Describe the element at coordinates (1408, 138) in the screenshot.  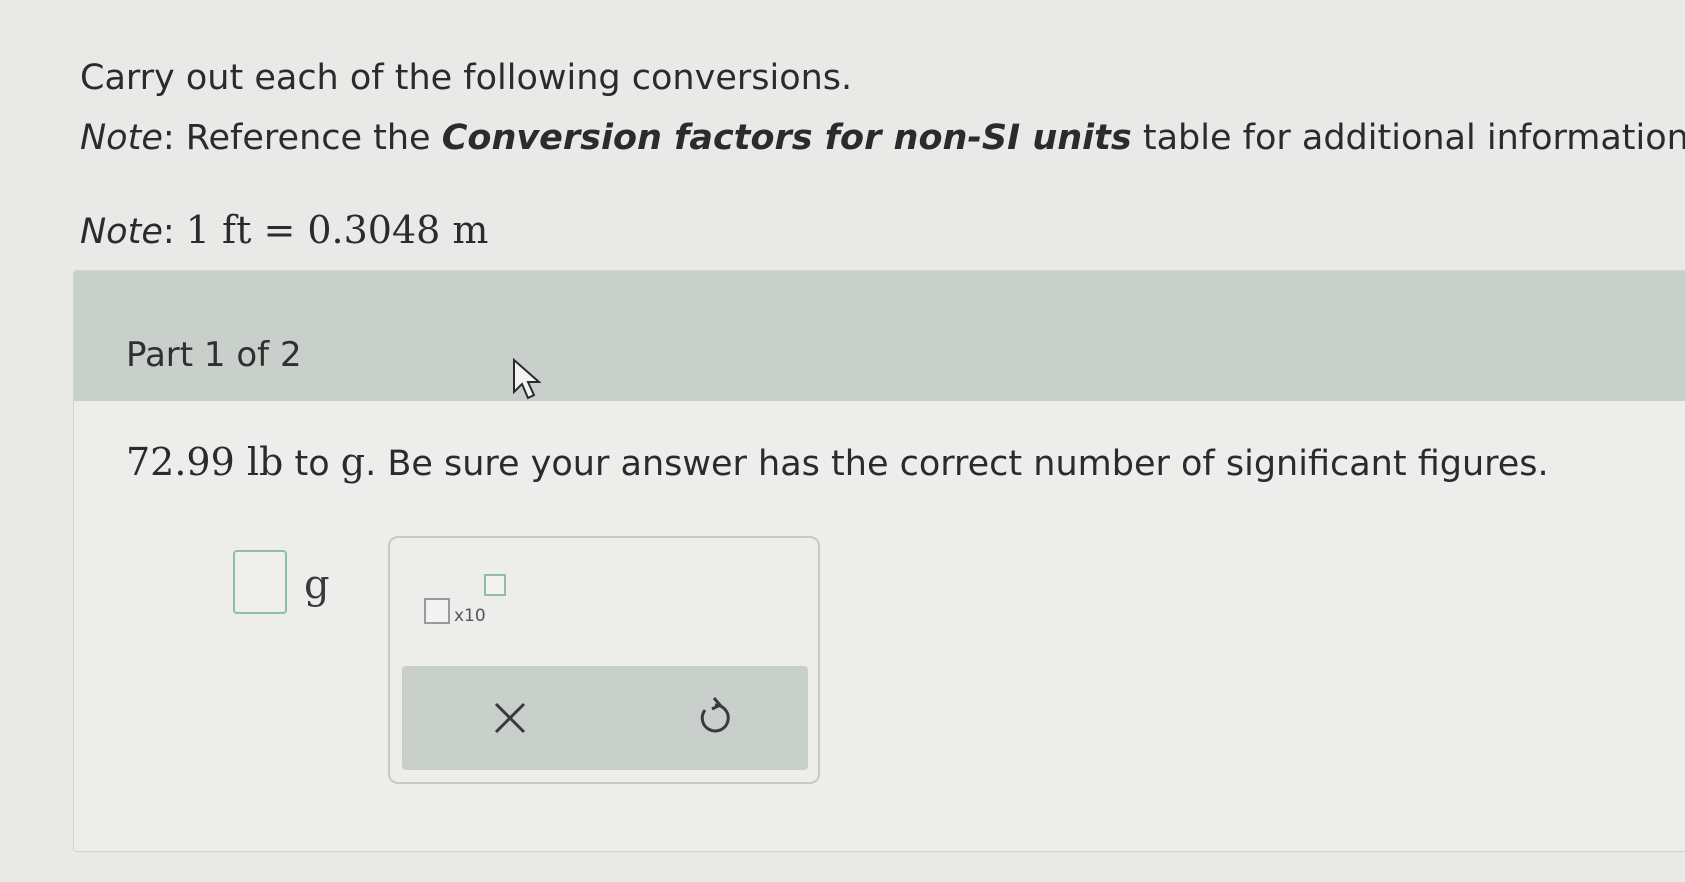
I see `note-text-after: table for additional information.` at that location.